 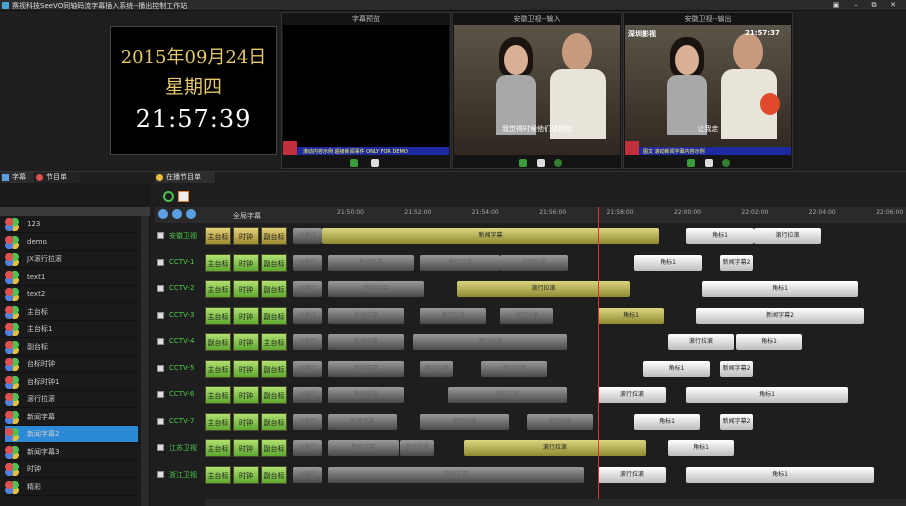 I want to click on library-item: 123, so click(x=71, y=224).